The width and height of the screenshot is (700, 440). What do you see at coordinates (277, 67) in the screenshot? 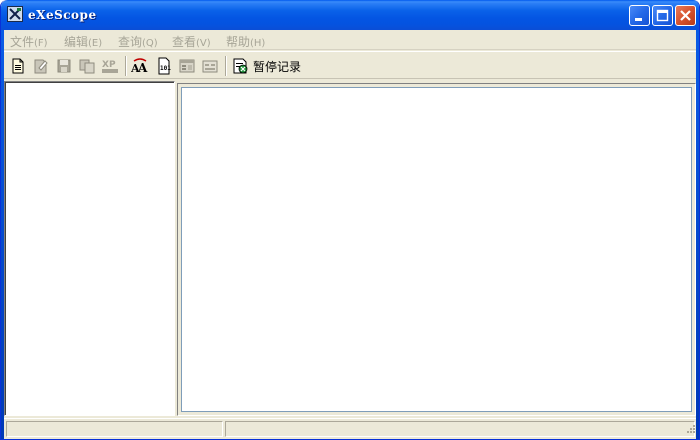
I see `pause-logging-label: 暂停记录` at bounding box center [277, 67].